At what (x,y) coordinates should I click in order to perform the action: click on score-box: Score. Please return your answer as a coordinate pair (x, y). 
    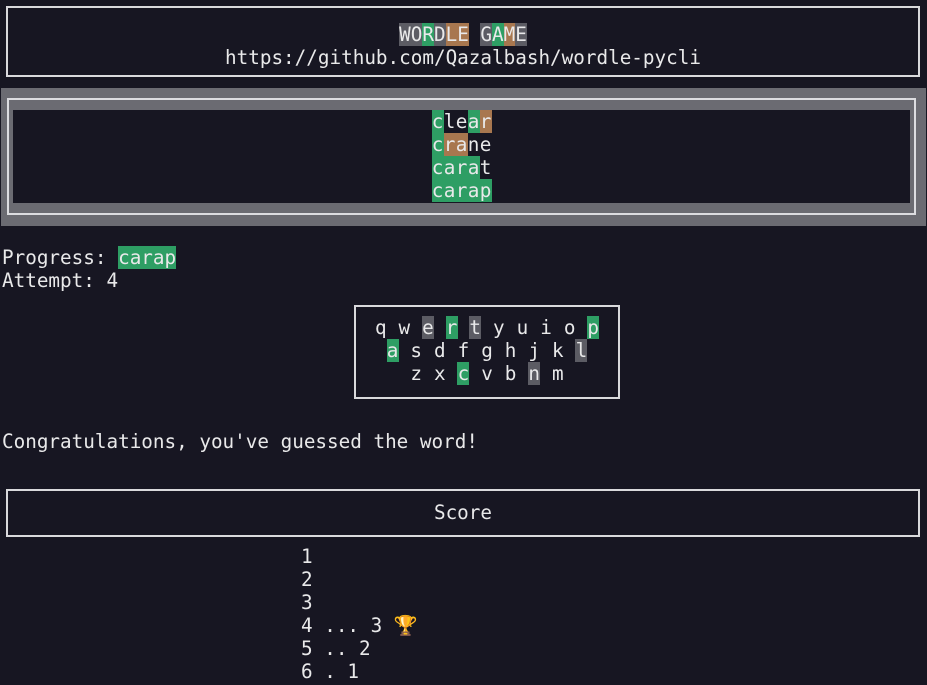
    Looking at the image, I should click on (463, 513).